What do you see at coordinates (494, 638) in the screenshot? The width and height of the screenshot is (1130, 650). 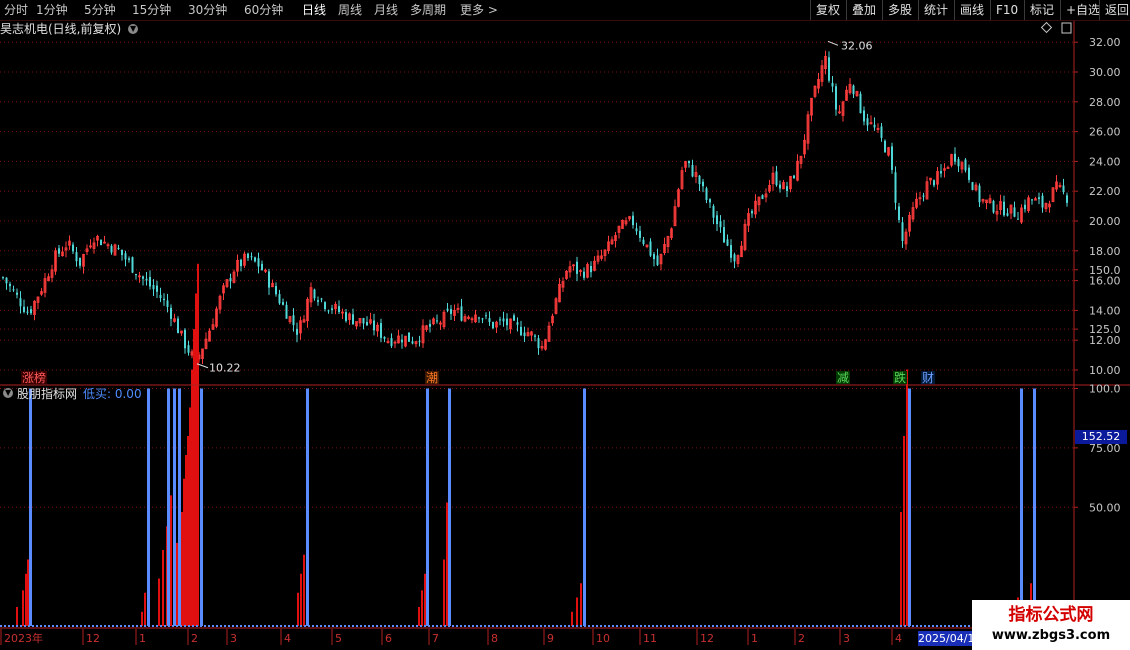 I see `x-axis-label: 8` at bounding box center [494, 638].